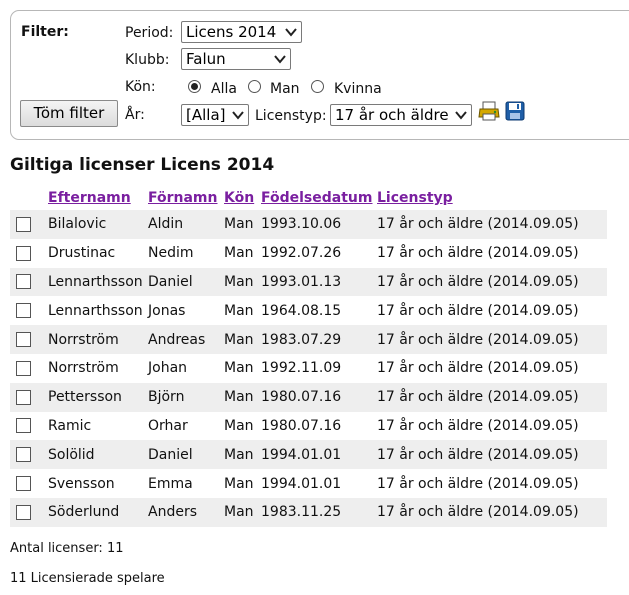  Describe the element at coordinates (215, 115) in the screenshot. I see `year-select: [Alla]` at that location.